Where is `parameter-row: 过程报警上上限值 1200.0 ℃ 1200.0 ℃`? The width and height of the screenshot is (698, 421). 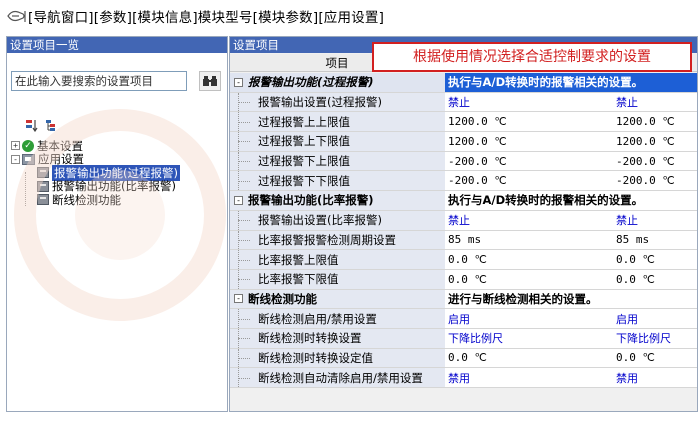
parameter-row: 过程报警上上限值 1200.0 ℃ 1200.0 ℃ is located at coordinates (463, 122).